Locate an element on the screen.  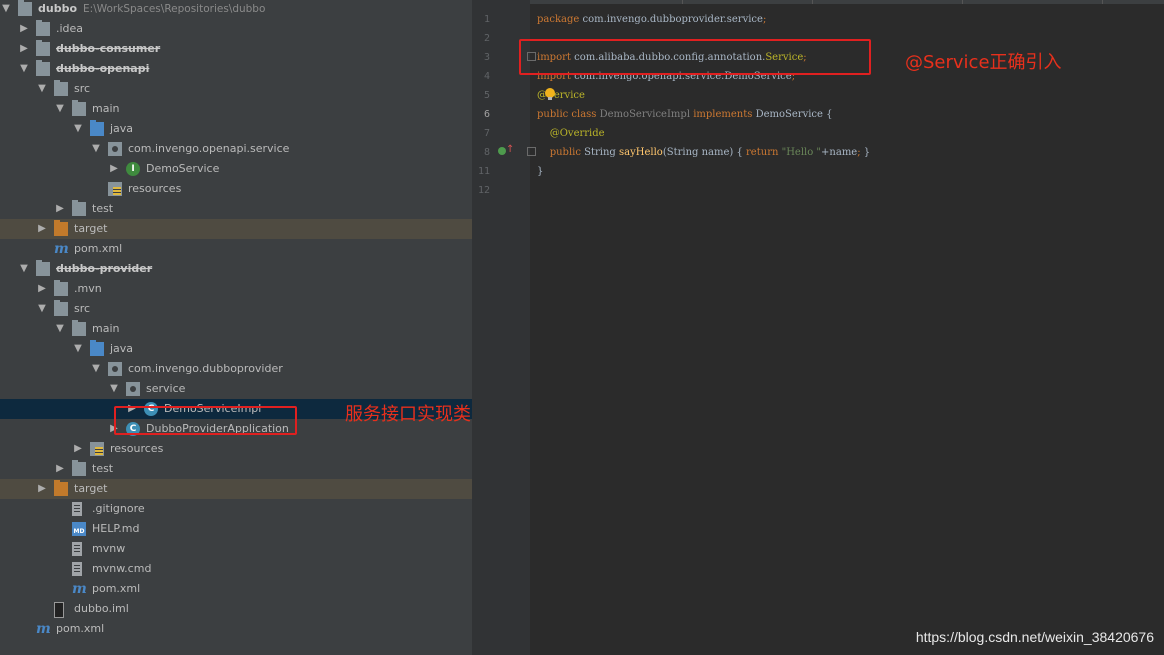
code-line: @Service is located at coordinates (561, 95).